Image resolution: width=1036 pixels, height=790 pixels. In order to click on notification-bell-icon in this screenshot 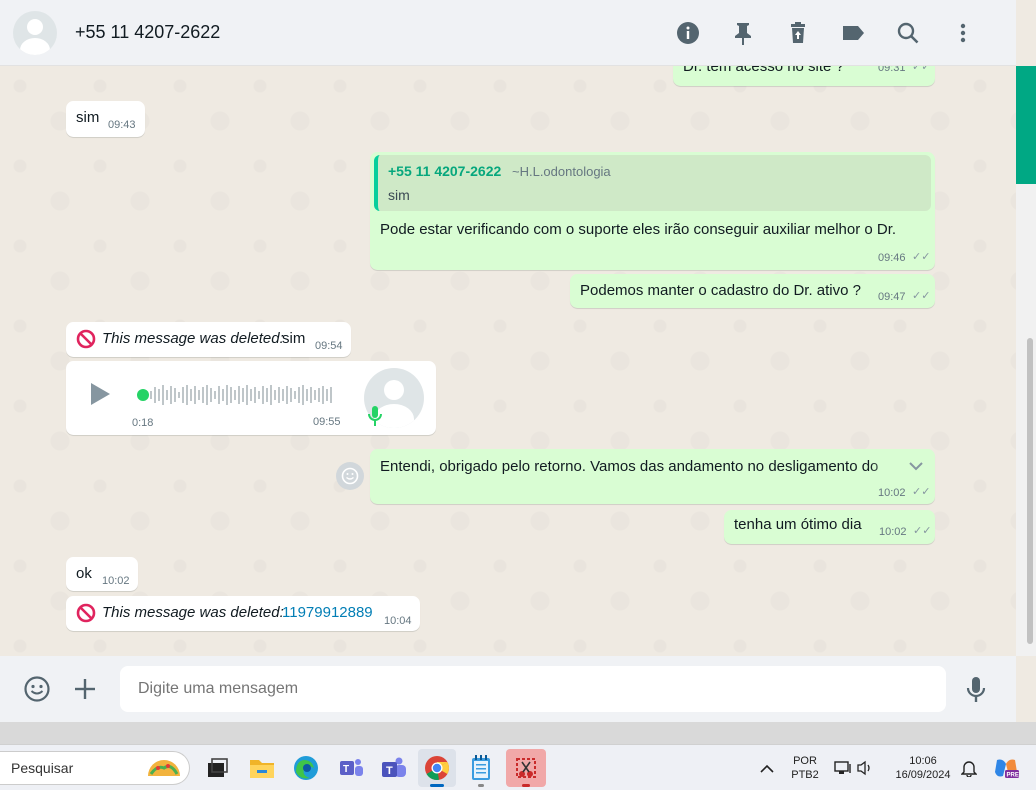, I will do `click(969, 770)`.